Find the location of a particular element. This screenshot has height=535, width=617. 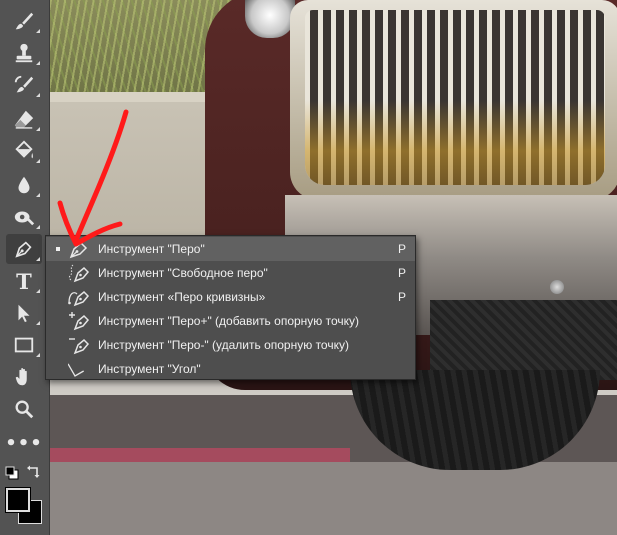

brush-tool is located at coordinates (24, 21).